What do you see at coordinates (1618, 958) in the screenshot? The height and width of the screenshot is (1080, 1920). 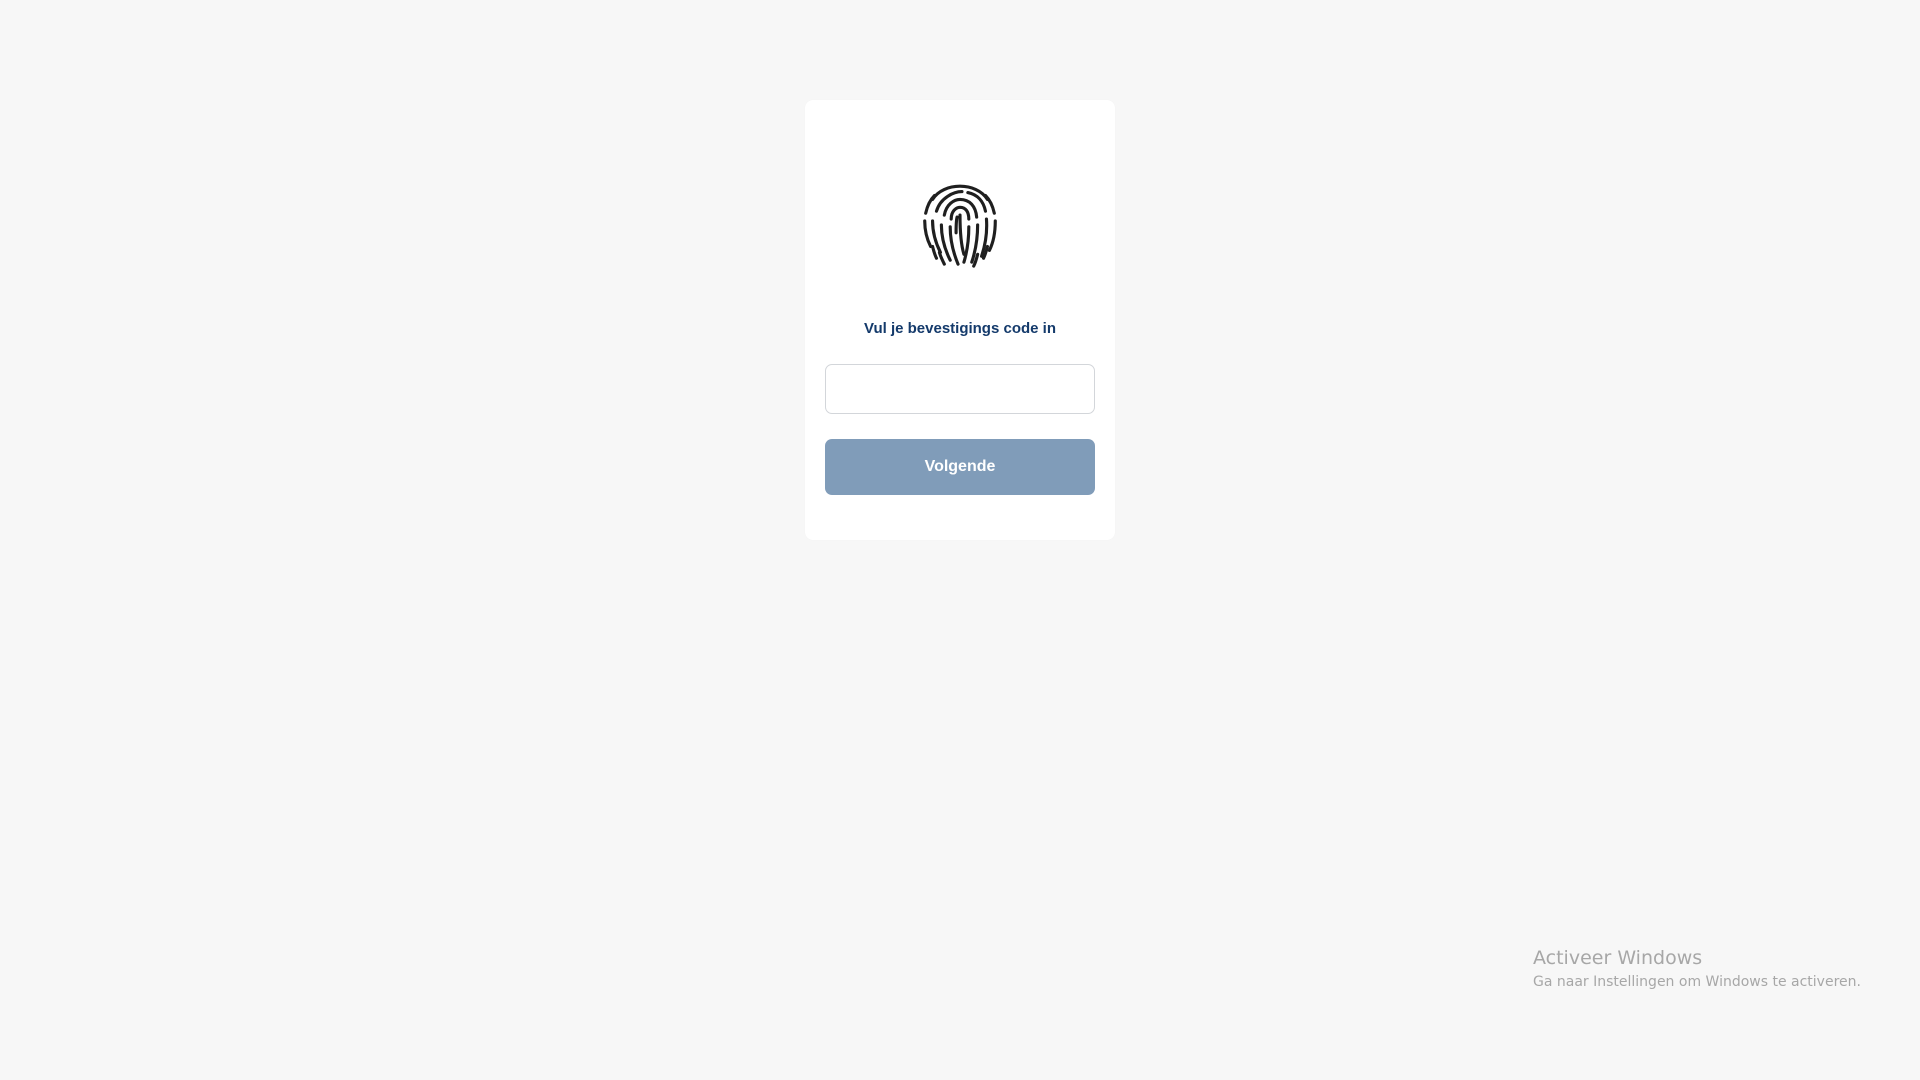 I see `watermark-title: Activeer Windows` at bounding box center [1618, 958].